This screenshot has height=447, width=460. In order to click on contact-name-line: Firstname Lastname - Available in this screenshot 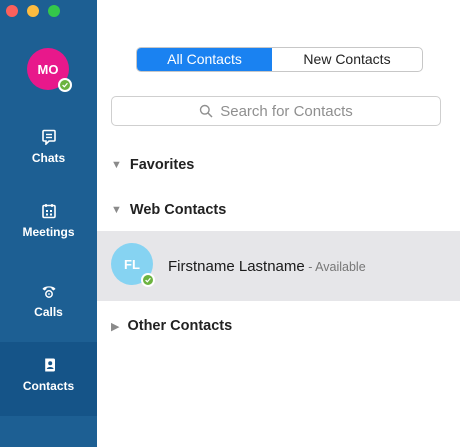, I will do `click(267, 266)`.